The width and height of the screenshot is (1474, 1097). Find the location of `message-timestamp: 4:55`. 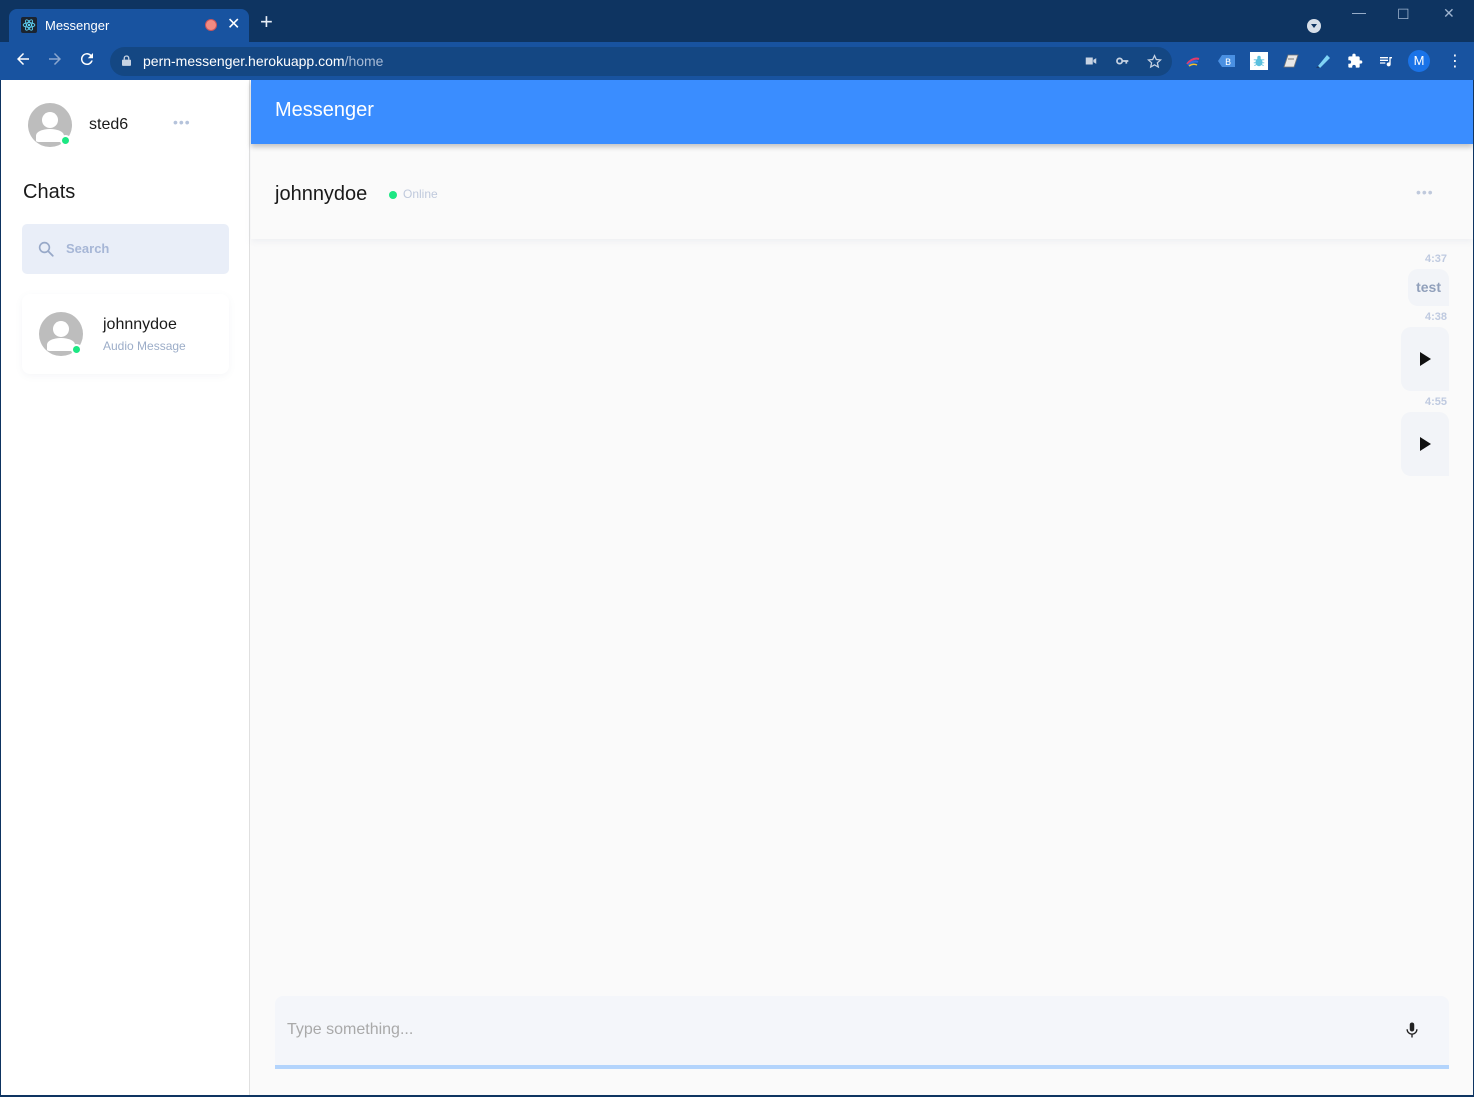

message-timestamp: 4:55 is located at coordinates (1435, 402).